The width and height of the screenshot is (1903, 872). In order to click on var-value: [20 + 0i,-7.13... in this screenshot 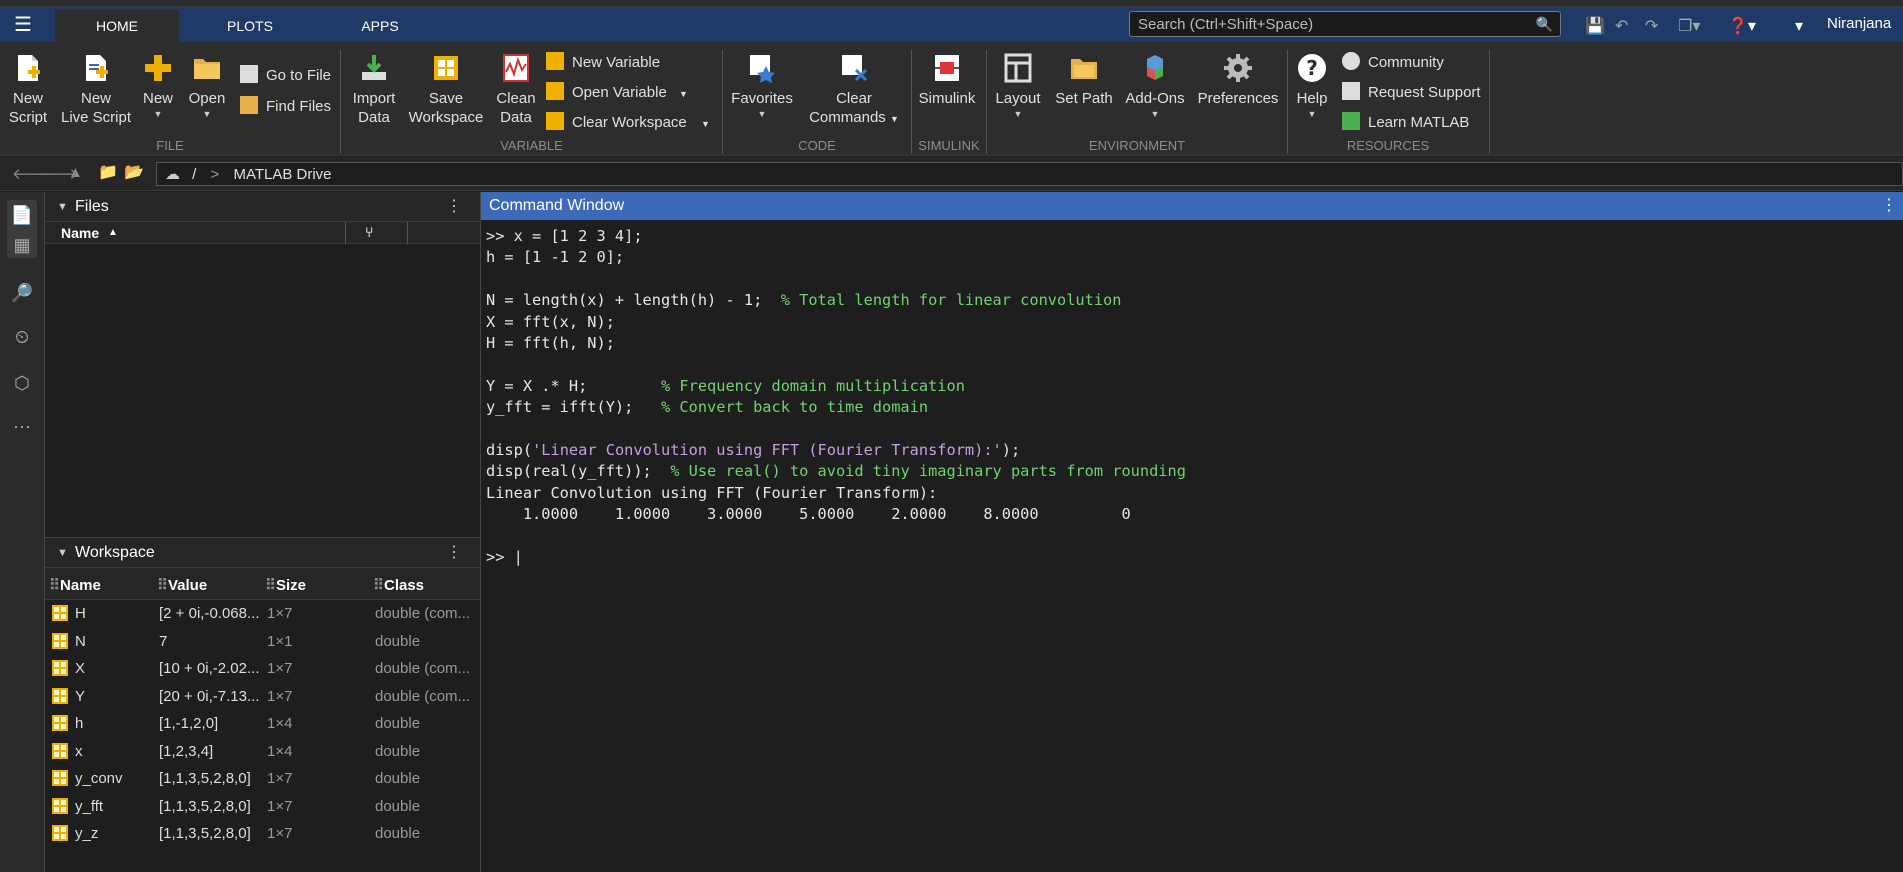, I will do `click(209, 696)`.